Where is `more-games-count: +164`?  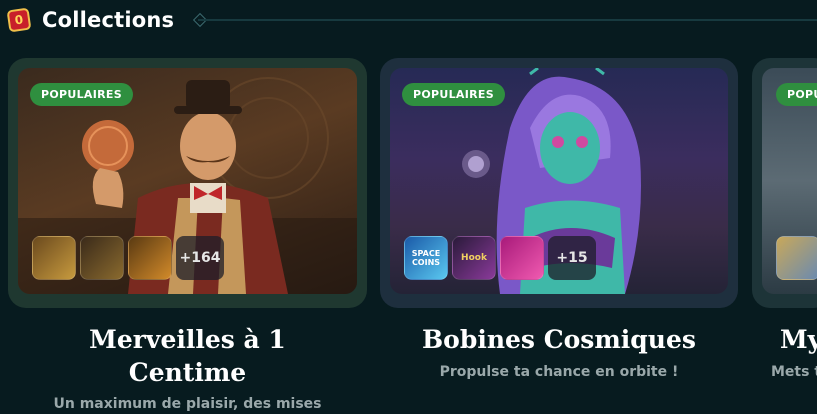 more-games-count: +164 is located at coordinates (200, 258).